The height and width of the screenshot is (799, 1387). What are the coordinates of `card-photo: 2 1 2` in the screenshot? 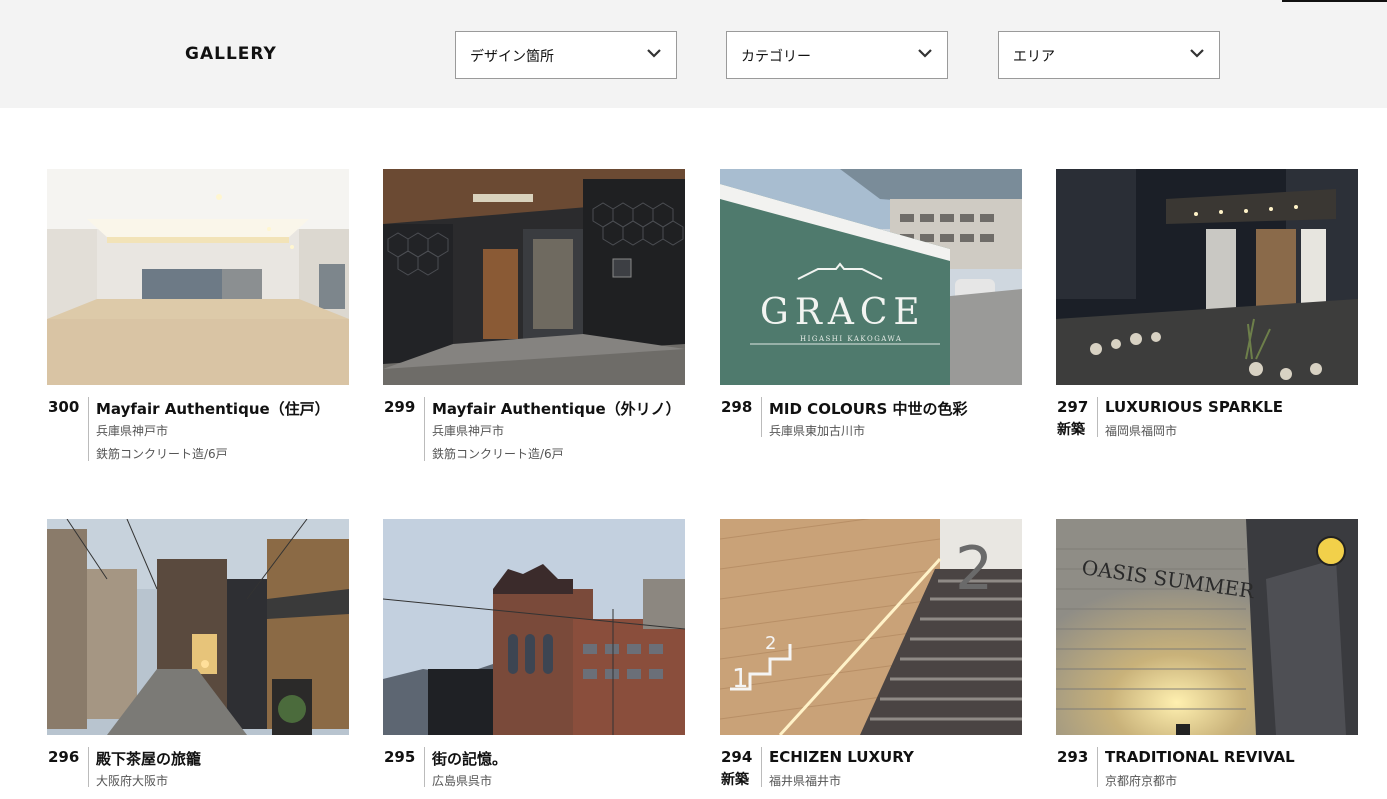 It's located at (871, 627).